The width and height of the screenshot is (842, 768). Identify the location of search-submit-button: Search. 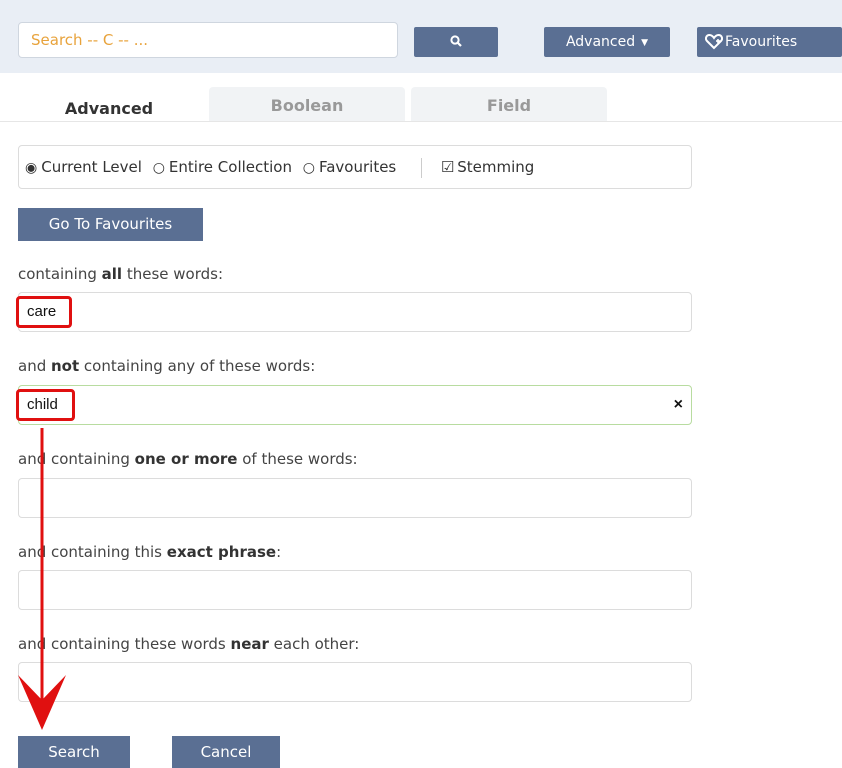
(74, 752).